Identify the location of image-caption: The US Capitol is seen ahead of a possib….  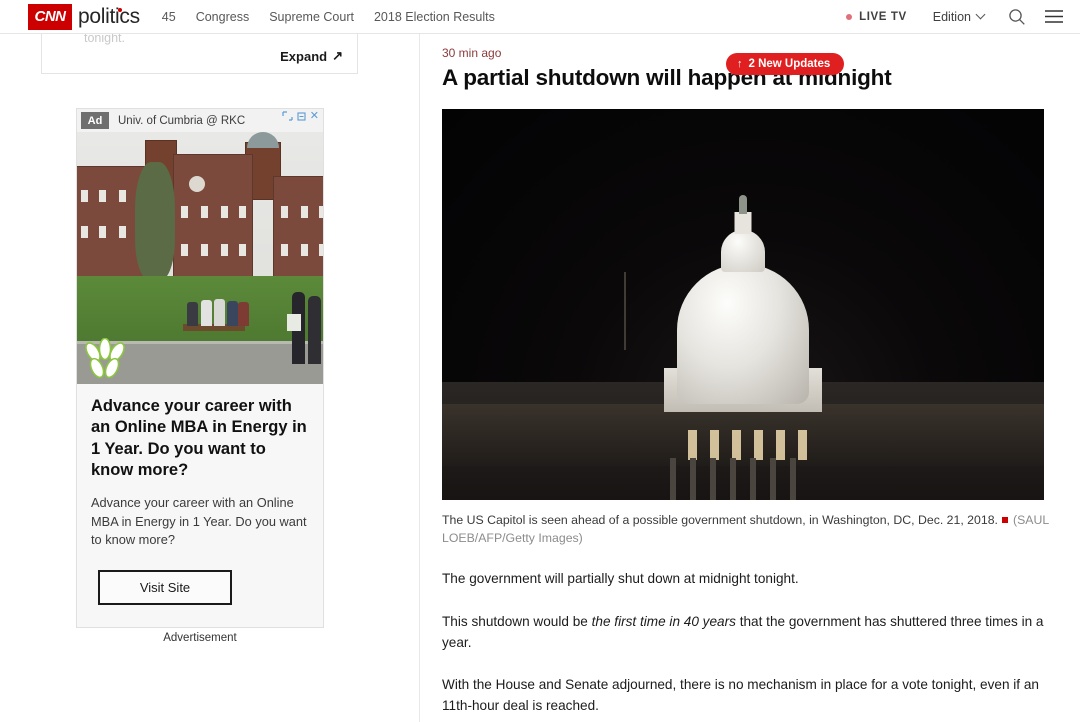
(748, 529).